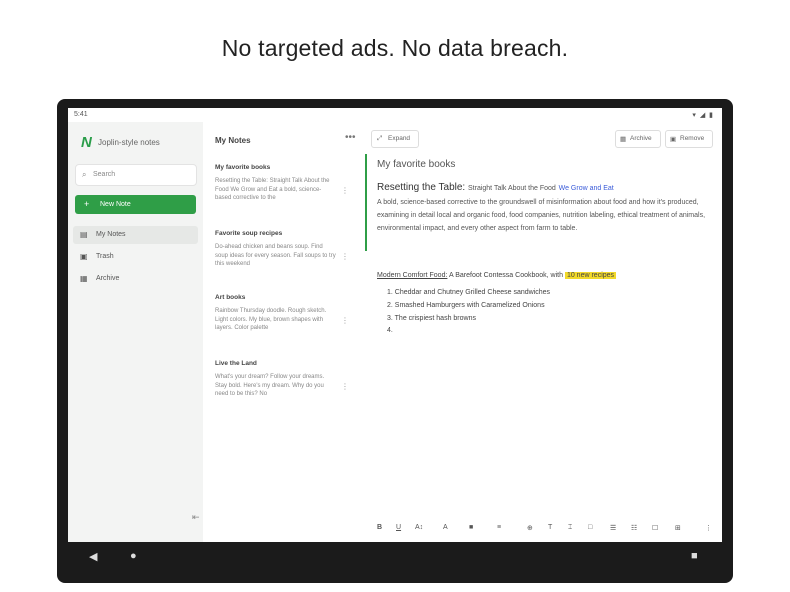  I want to click on clear-format-icon: ⌶, so click(570, 528).